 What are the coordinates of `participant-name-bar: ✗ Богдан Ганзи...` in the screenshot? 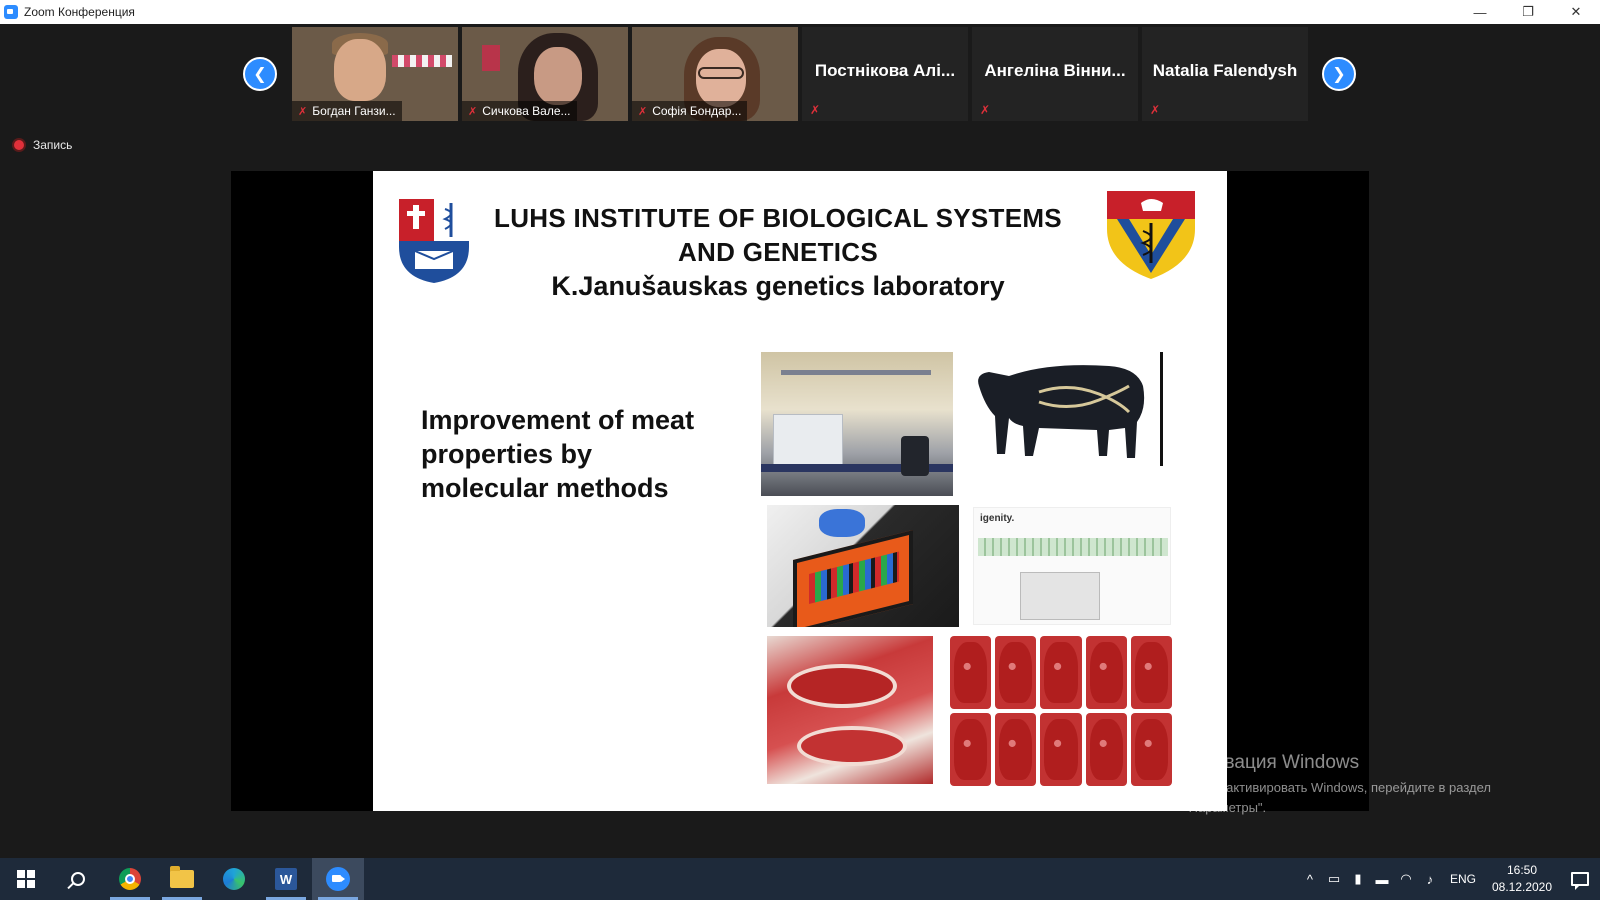 It's located at (347, 111).